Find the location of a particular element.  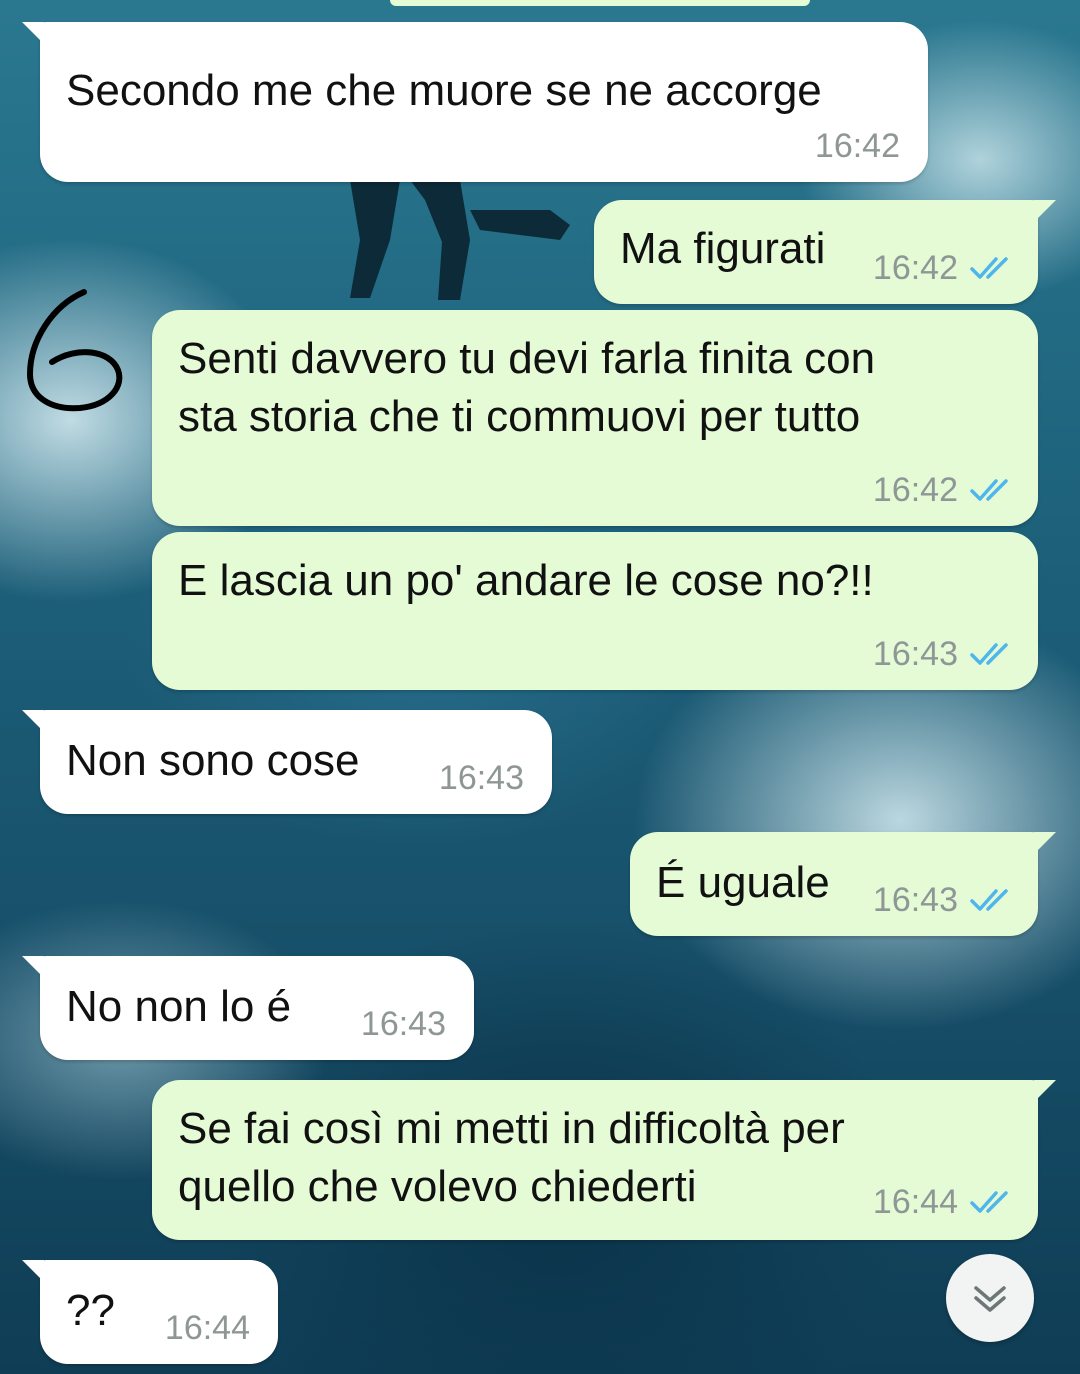

message-bubble-incoming: Secondo me che muore se ne accorge 16:42 is located at coordinates (475, 102).